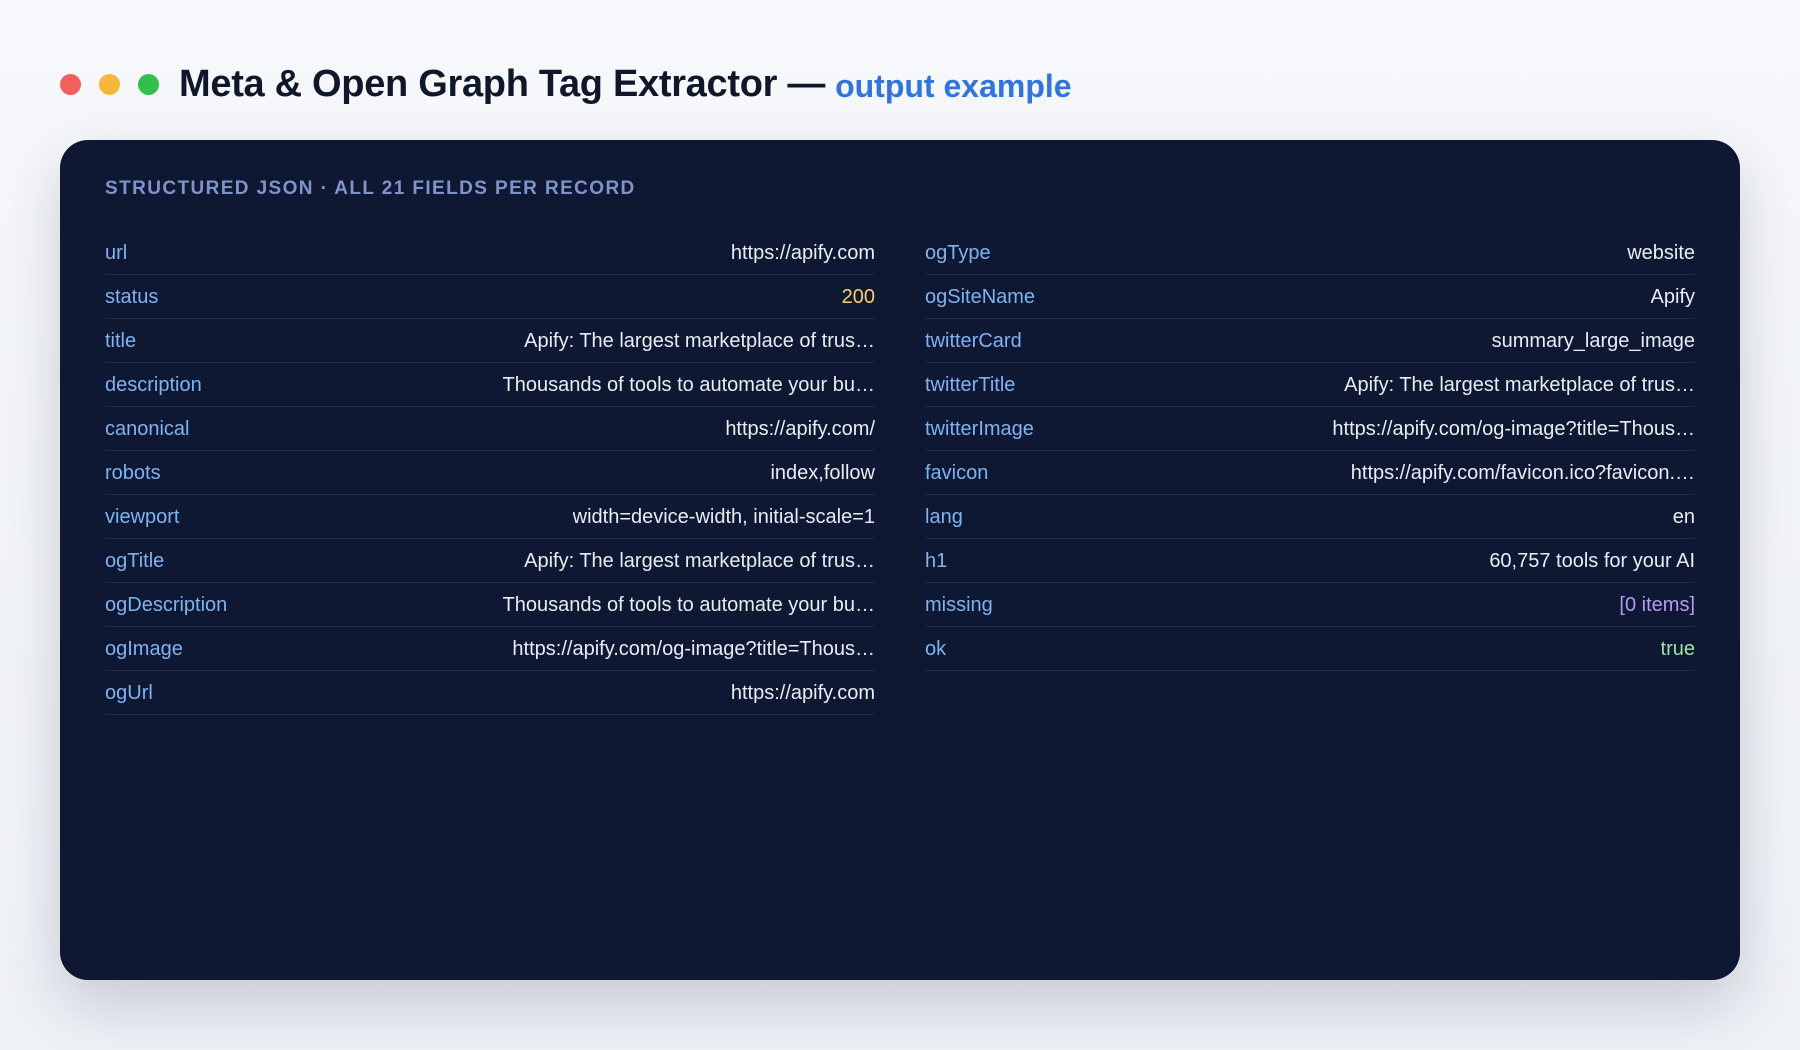 This screenshot has height=1050, width=1800. What do you see at coordinates (142, 517) in the screenshot?
I see `field-key: viewport` at bounding box center [142, 517].